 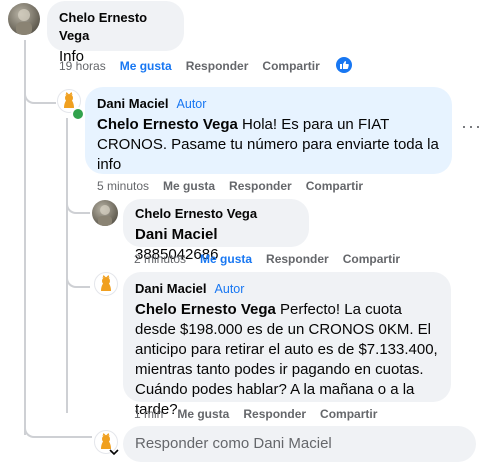 I want to click on chevron-down-icon, so click(x=114, y=450).